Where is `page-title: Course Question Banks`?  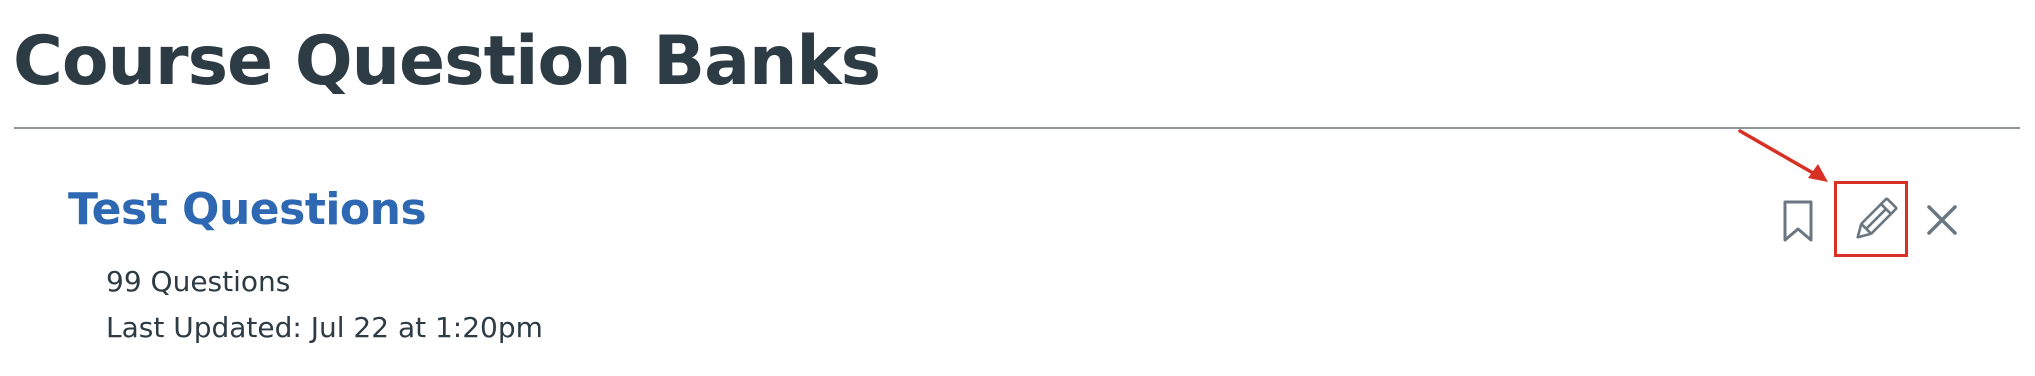 page-title: Course Question Banks is located at coordinates (447, 61).